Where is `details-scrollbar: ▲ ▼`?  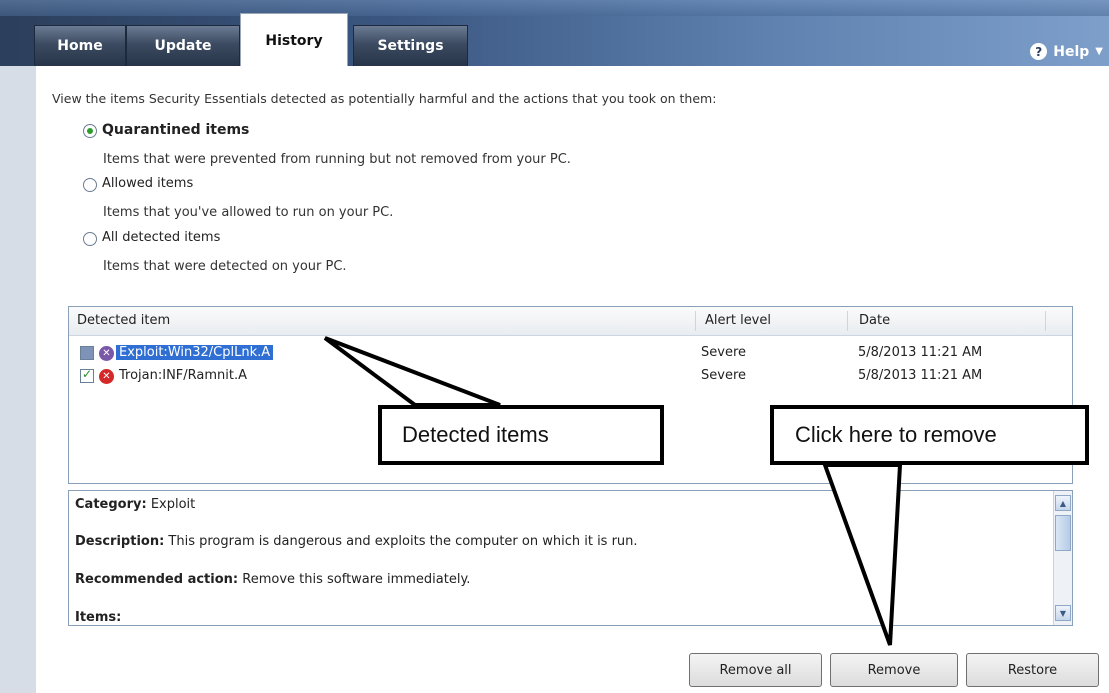 details-scrollbar: ▲ ▼ is located at coordinates (1062, 558).